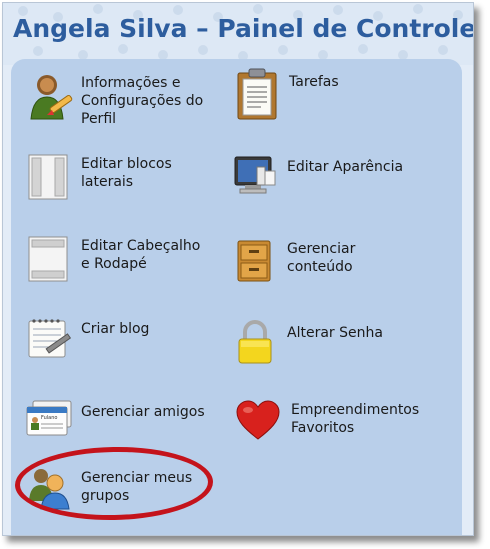  I want to click on label-line: Configurações do, so click(142, 101).